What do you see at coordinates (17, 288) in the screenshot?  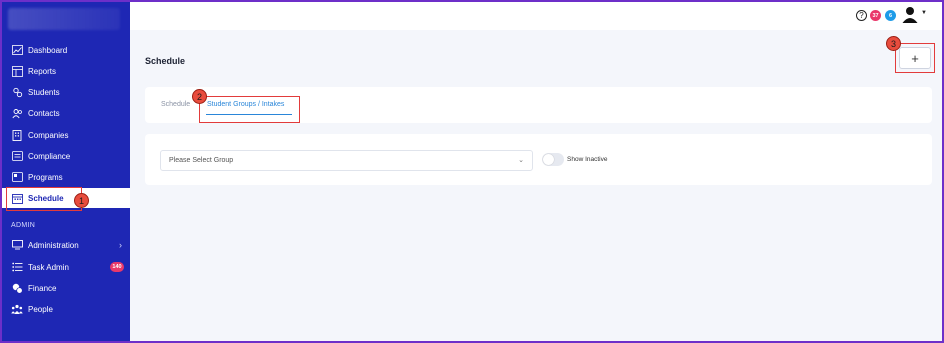 I see `coins-icon` at bounding box center [17, 288].